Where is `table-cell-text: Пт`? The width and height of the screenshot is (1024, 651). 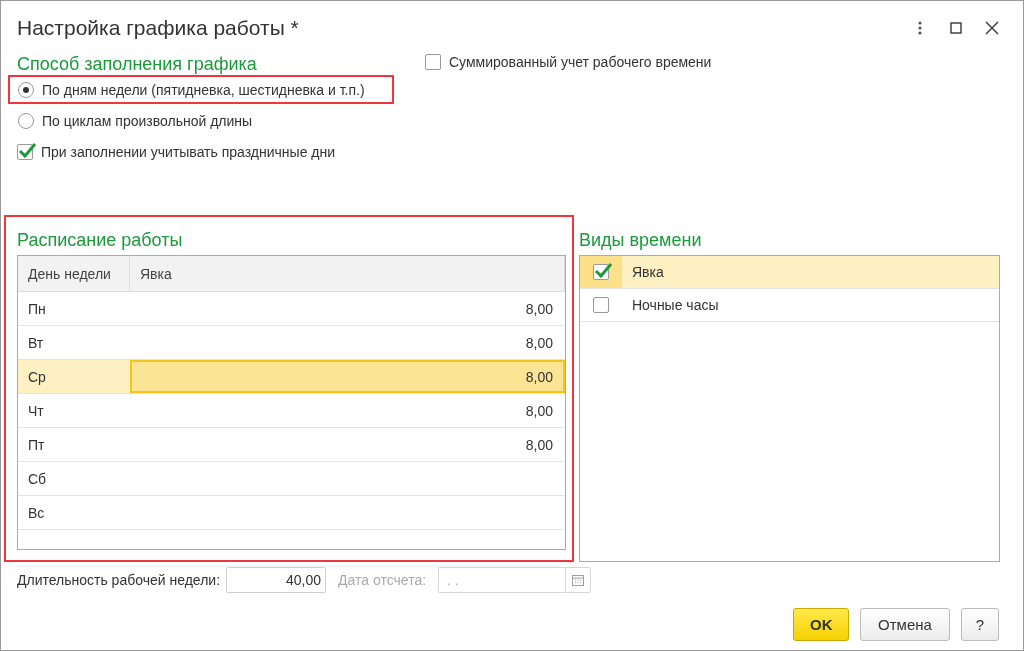
table-cell-text: Пт is located at coordinates (36, 445).